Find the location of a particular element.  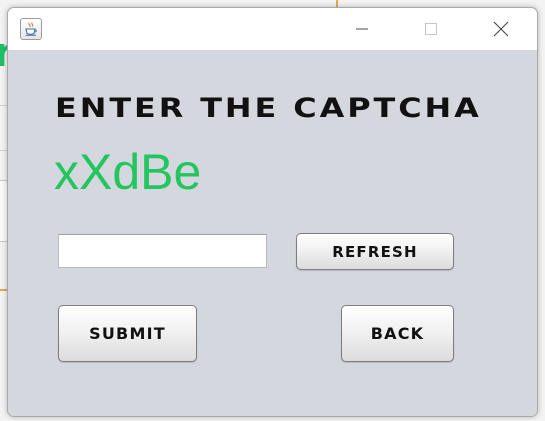

maximize-button is located at coordinates (431, 29).